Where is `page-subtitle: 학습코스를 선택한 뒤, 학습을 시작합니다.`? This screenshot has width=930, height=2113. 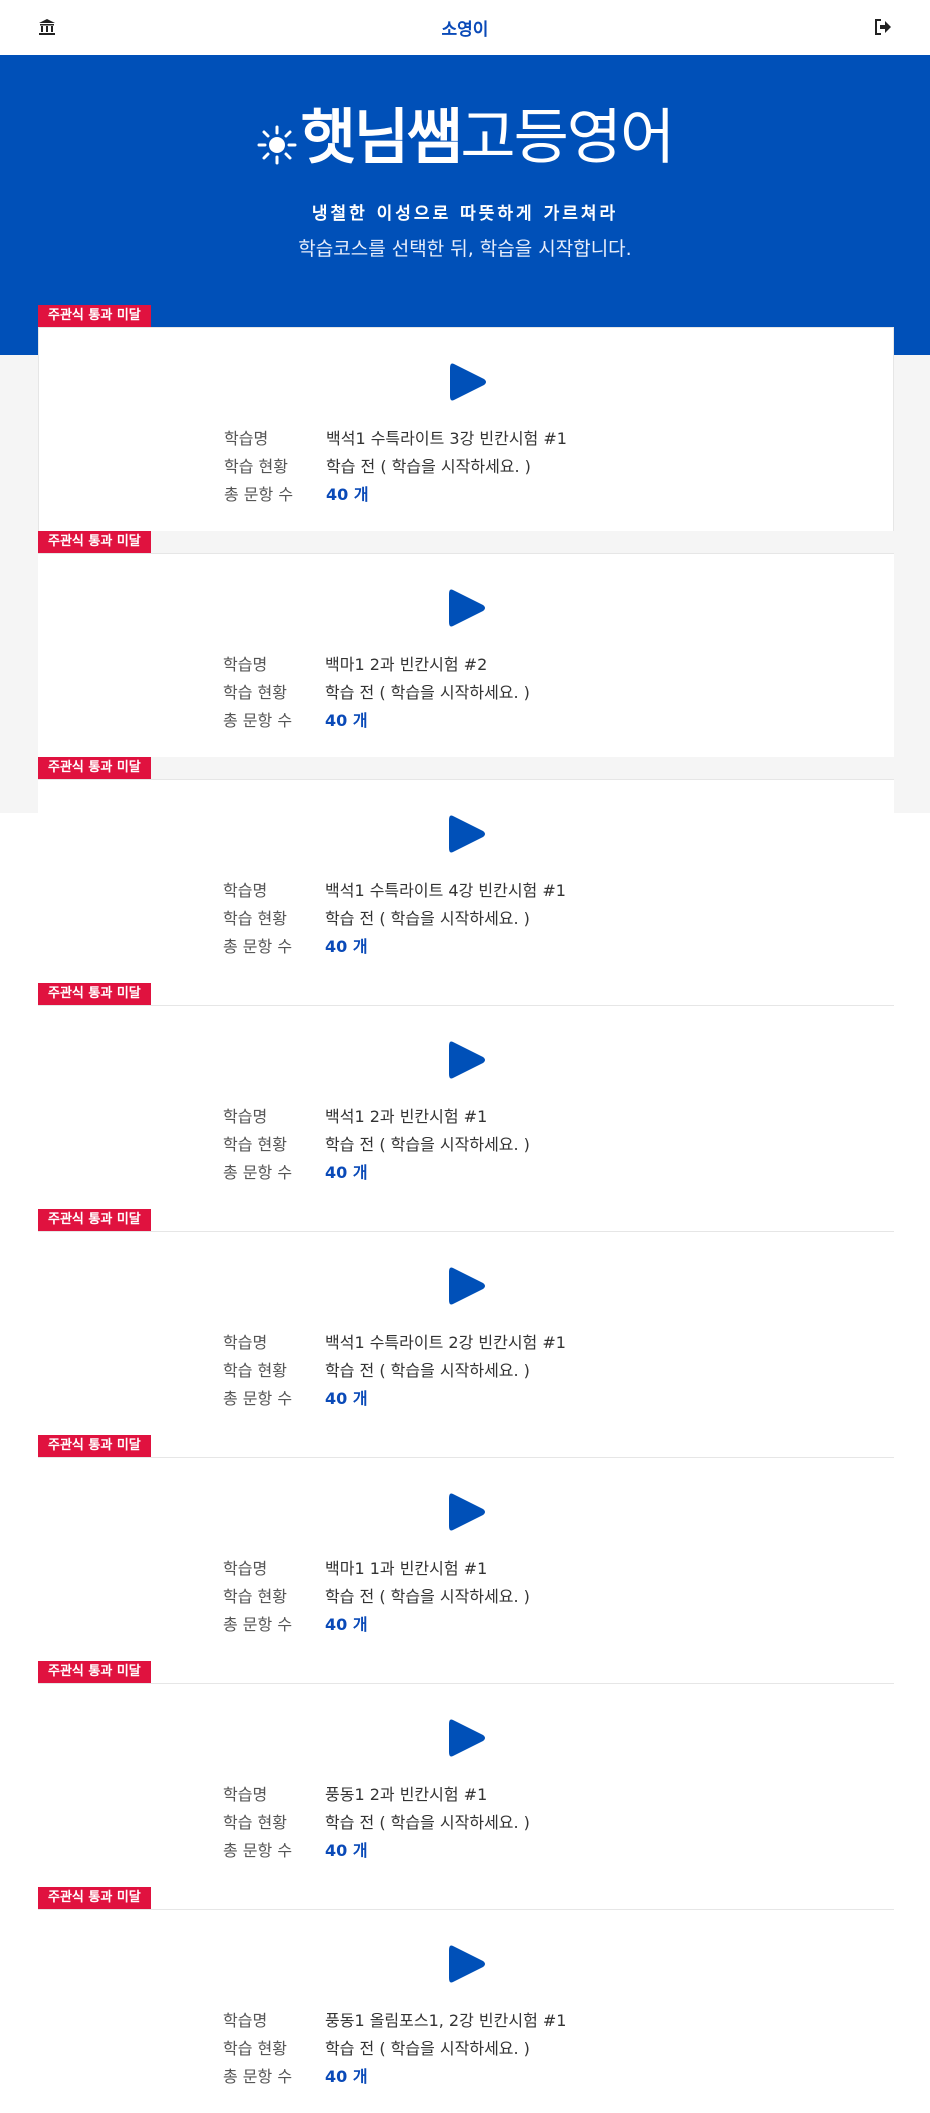
page-subtitle: 학습코스를 선택한 뒤, 학습을 시작합니다. is located at coordinates (465, 249).